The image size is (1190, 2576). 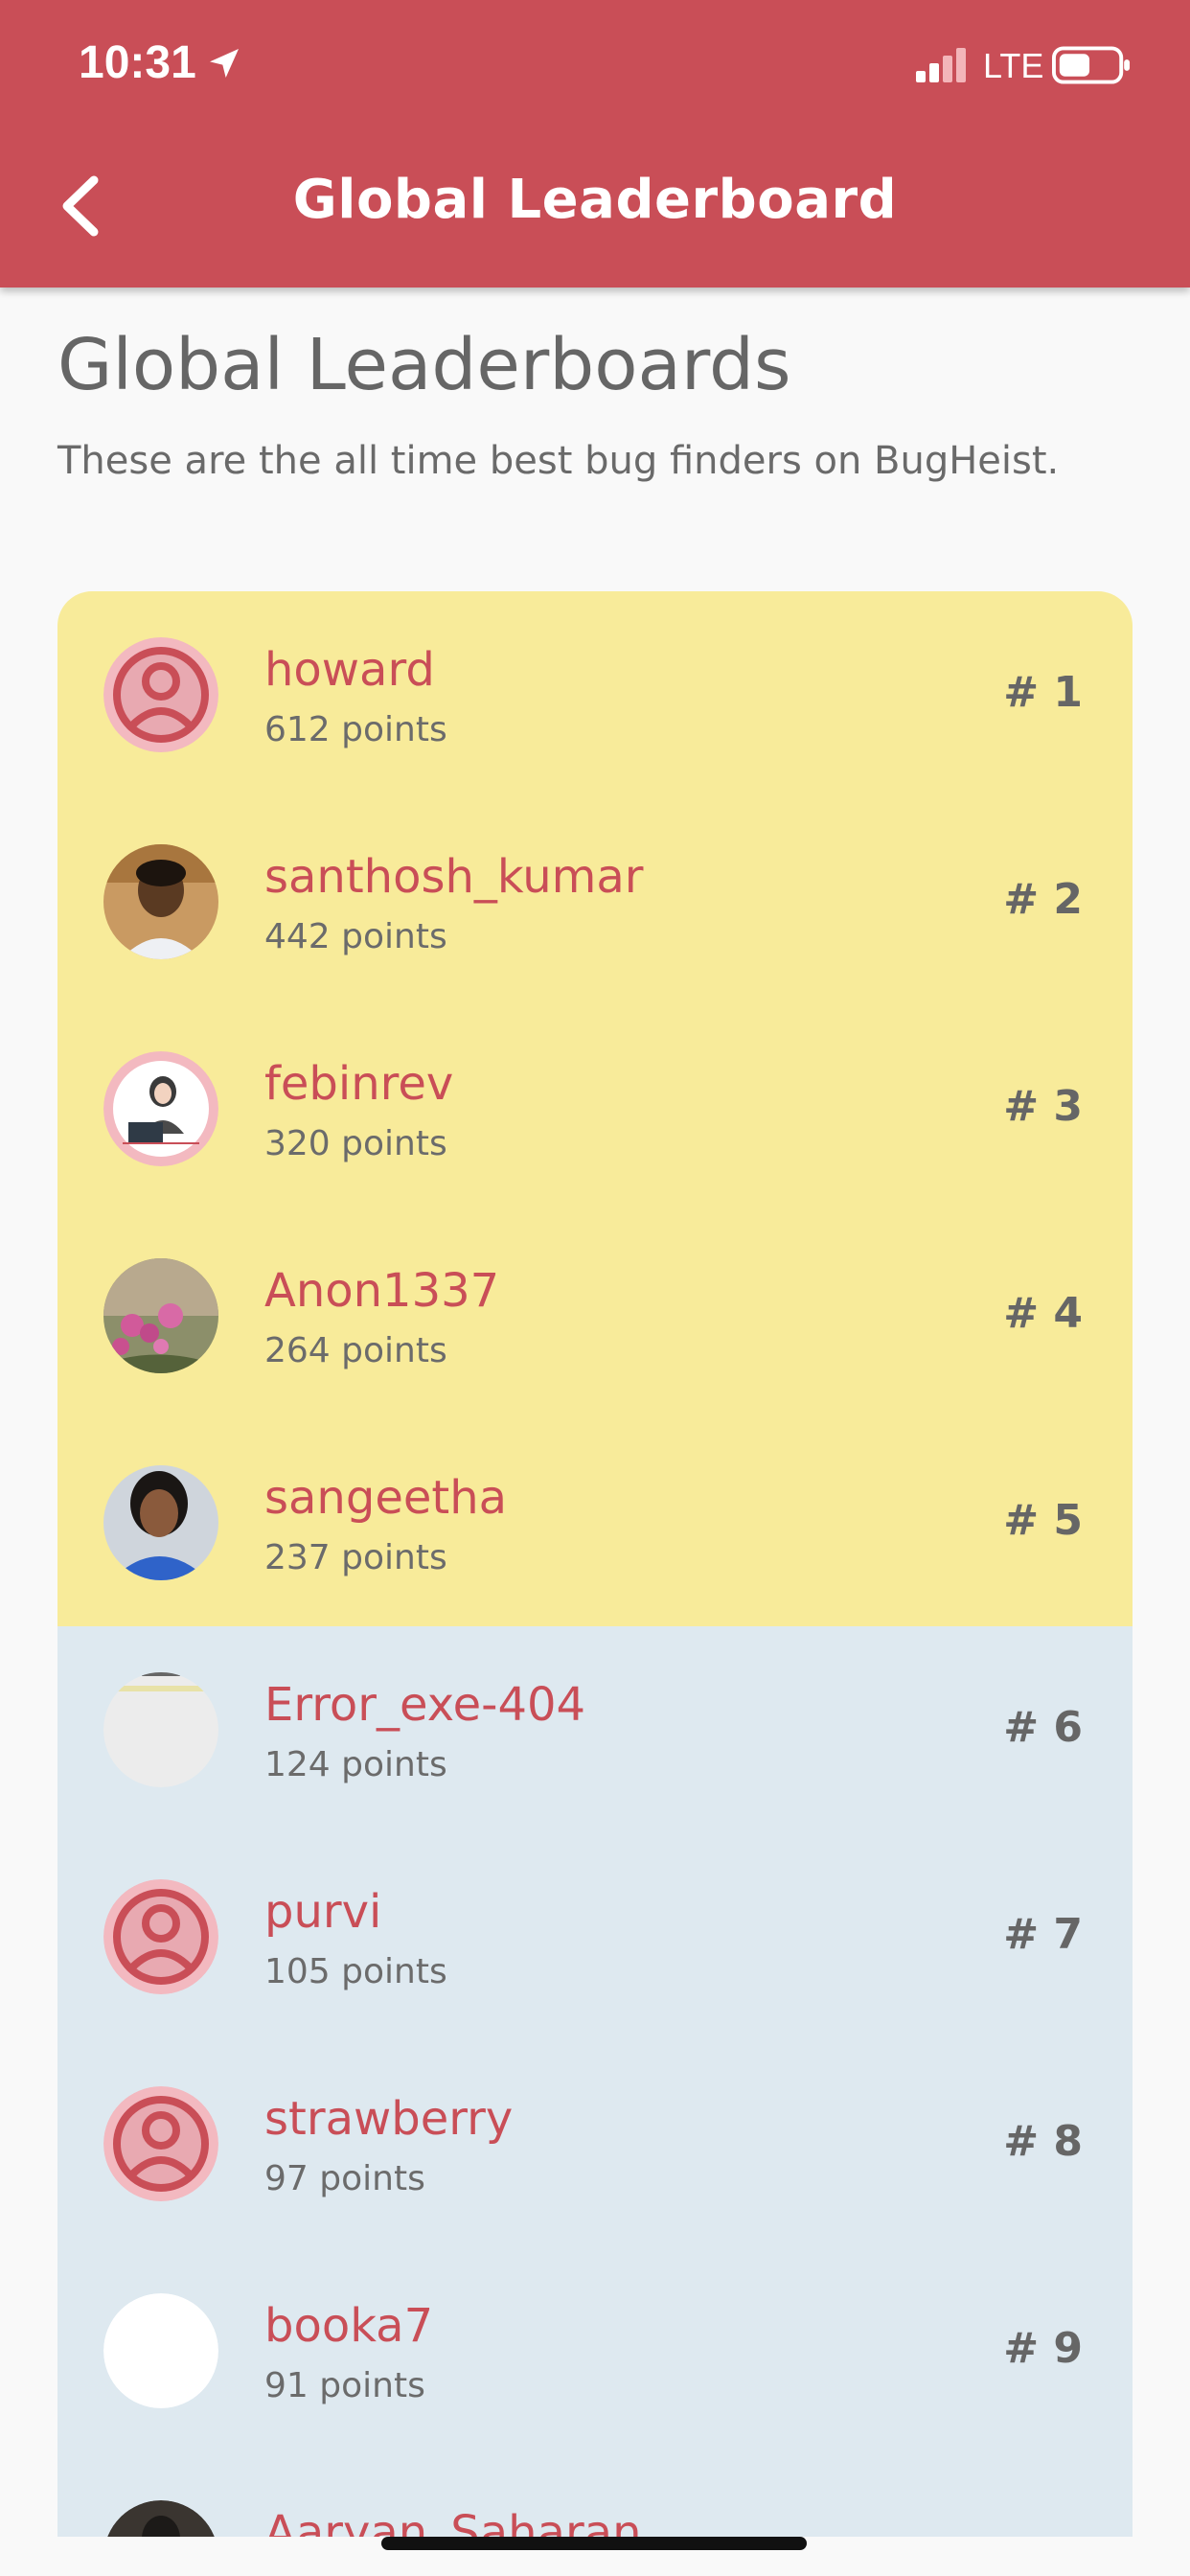 I want to click on app-header: 10:31 LTE Global Leaderboard, so click(x=595, y=144).